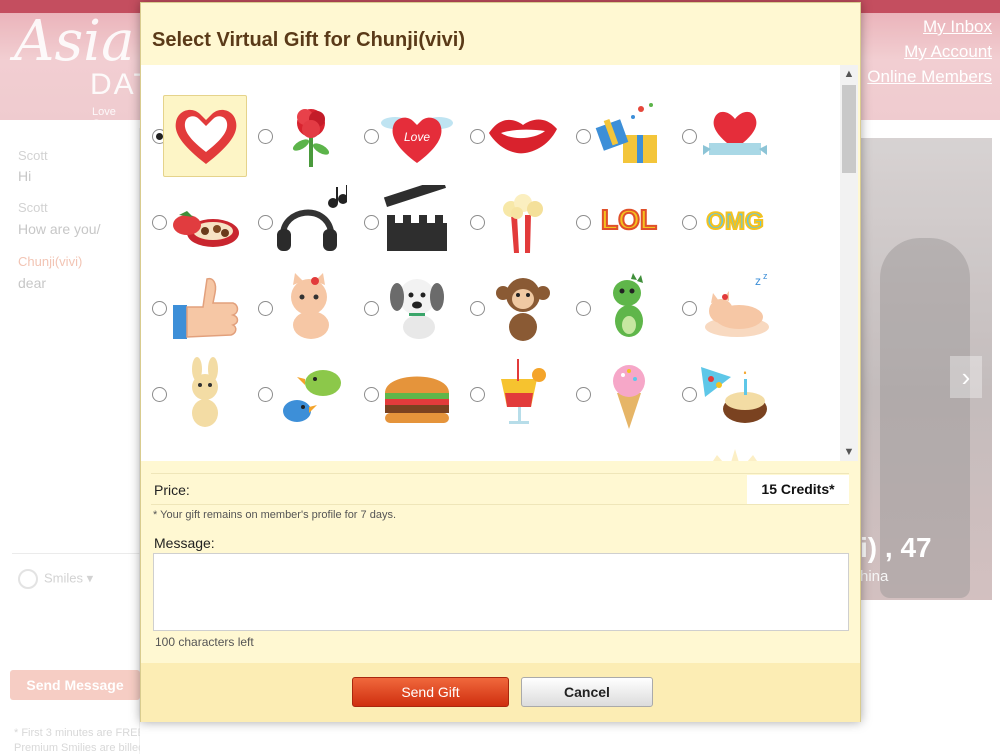  I want to click on lol-text-icon: LOL, so click(629, 222).